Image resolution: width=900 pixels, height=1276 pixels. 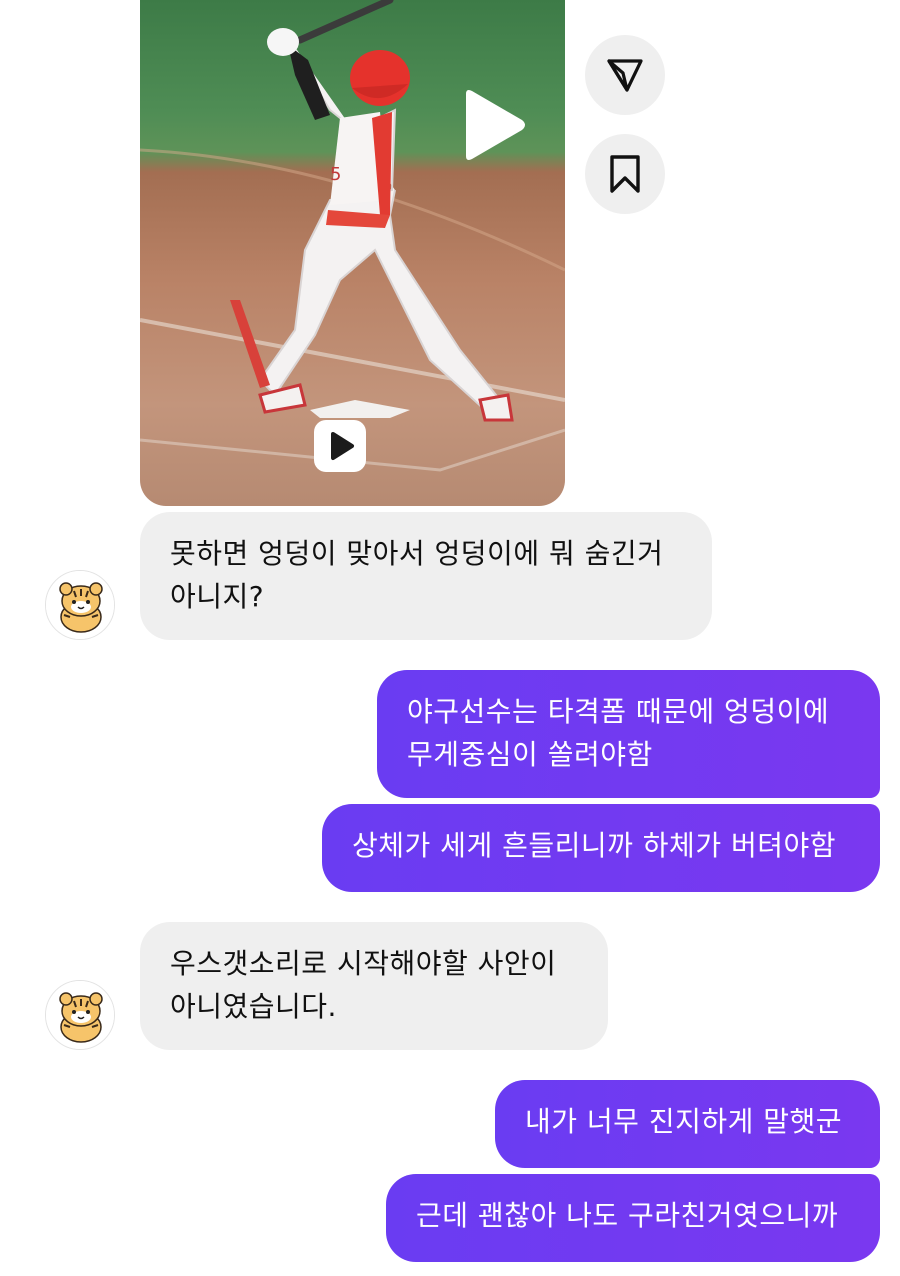 I want to click on outgoing-message: 상체가 세게 흔들리니까 하체가 버텨야함, so click(x=601, y=848).